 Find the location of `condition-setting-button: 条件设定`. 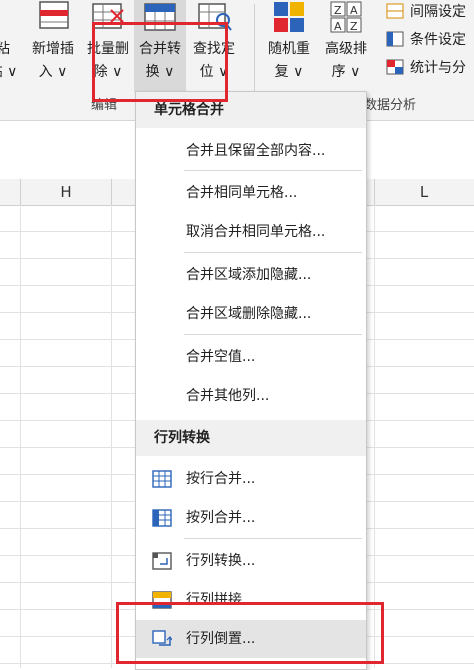

condition-setting-button: 条件设定 is located at coordinates (426, 39).